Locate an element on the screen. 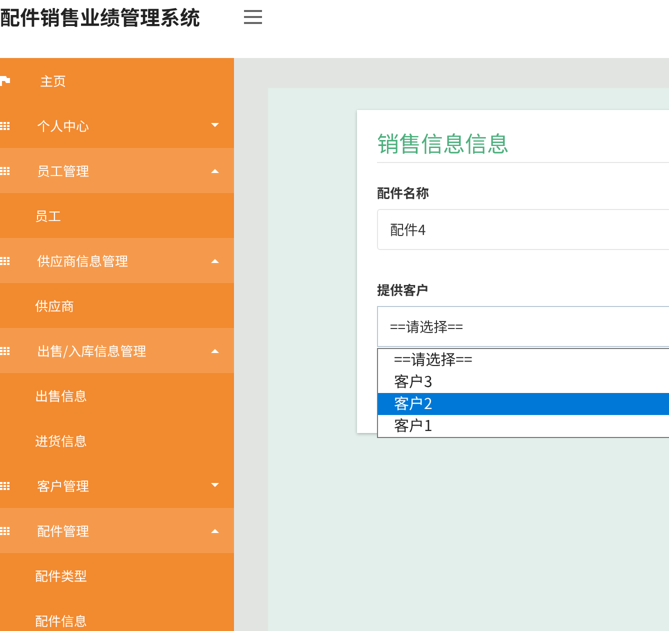 Image resolution: width=669 pixels, height=631 pixels. submenu-item: 供应商 is located at coordinates (117, 305).